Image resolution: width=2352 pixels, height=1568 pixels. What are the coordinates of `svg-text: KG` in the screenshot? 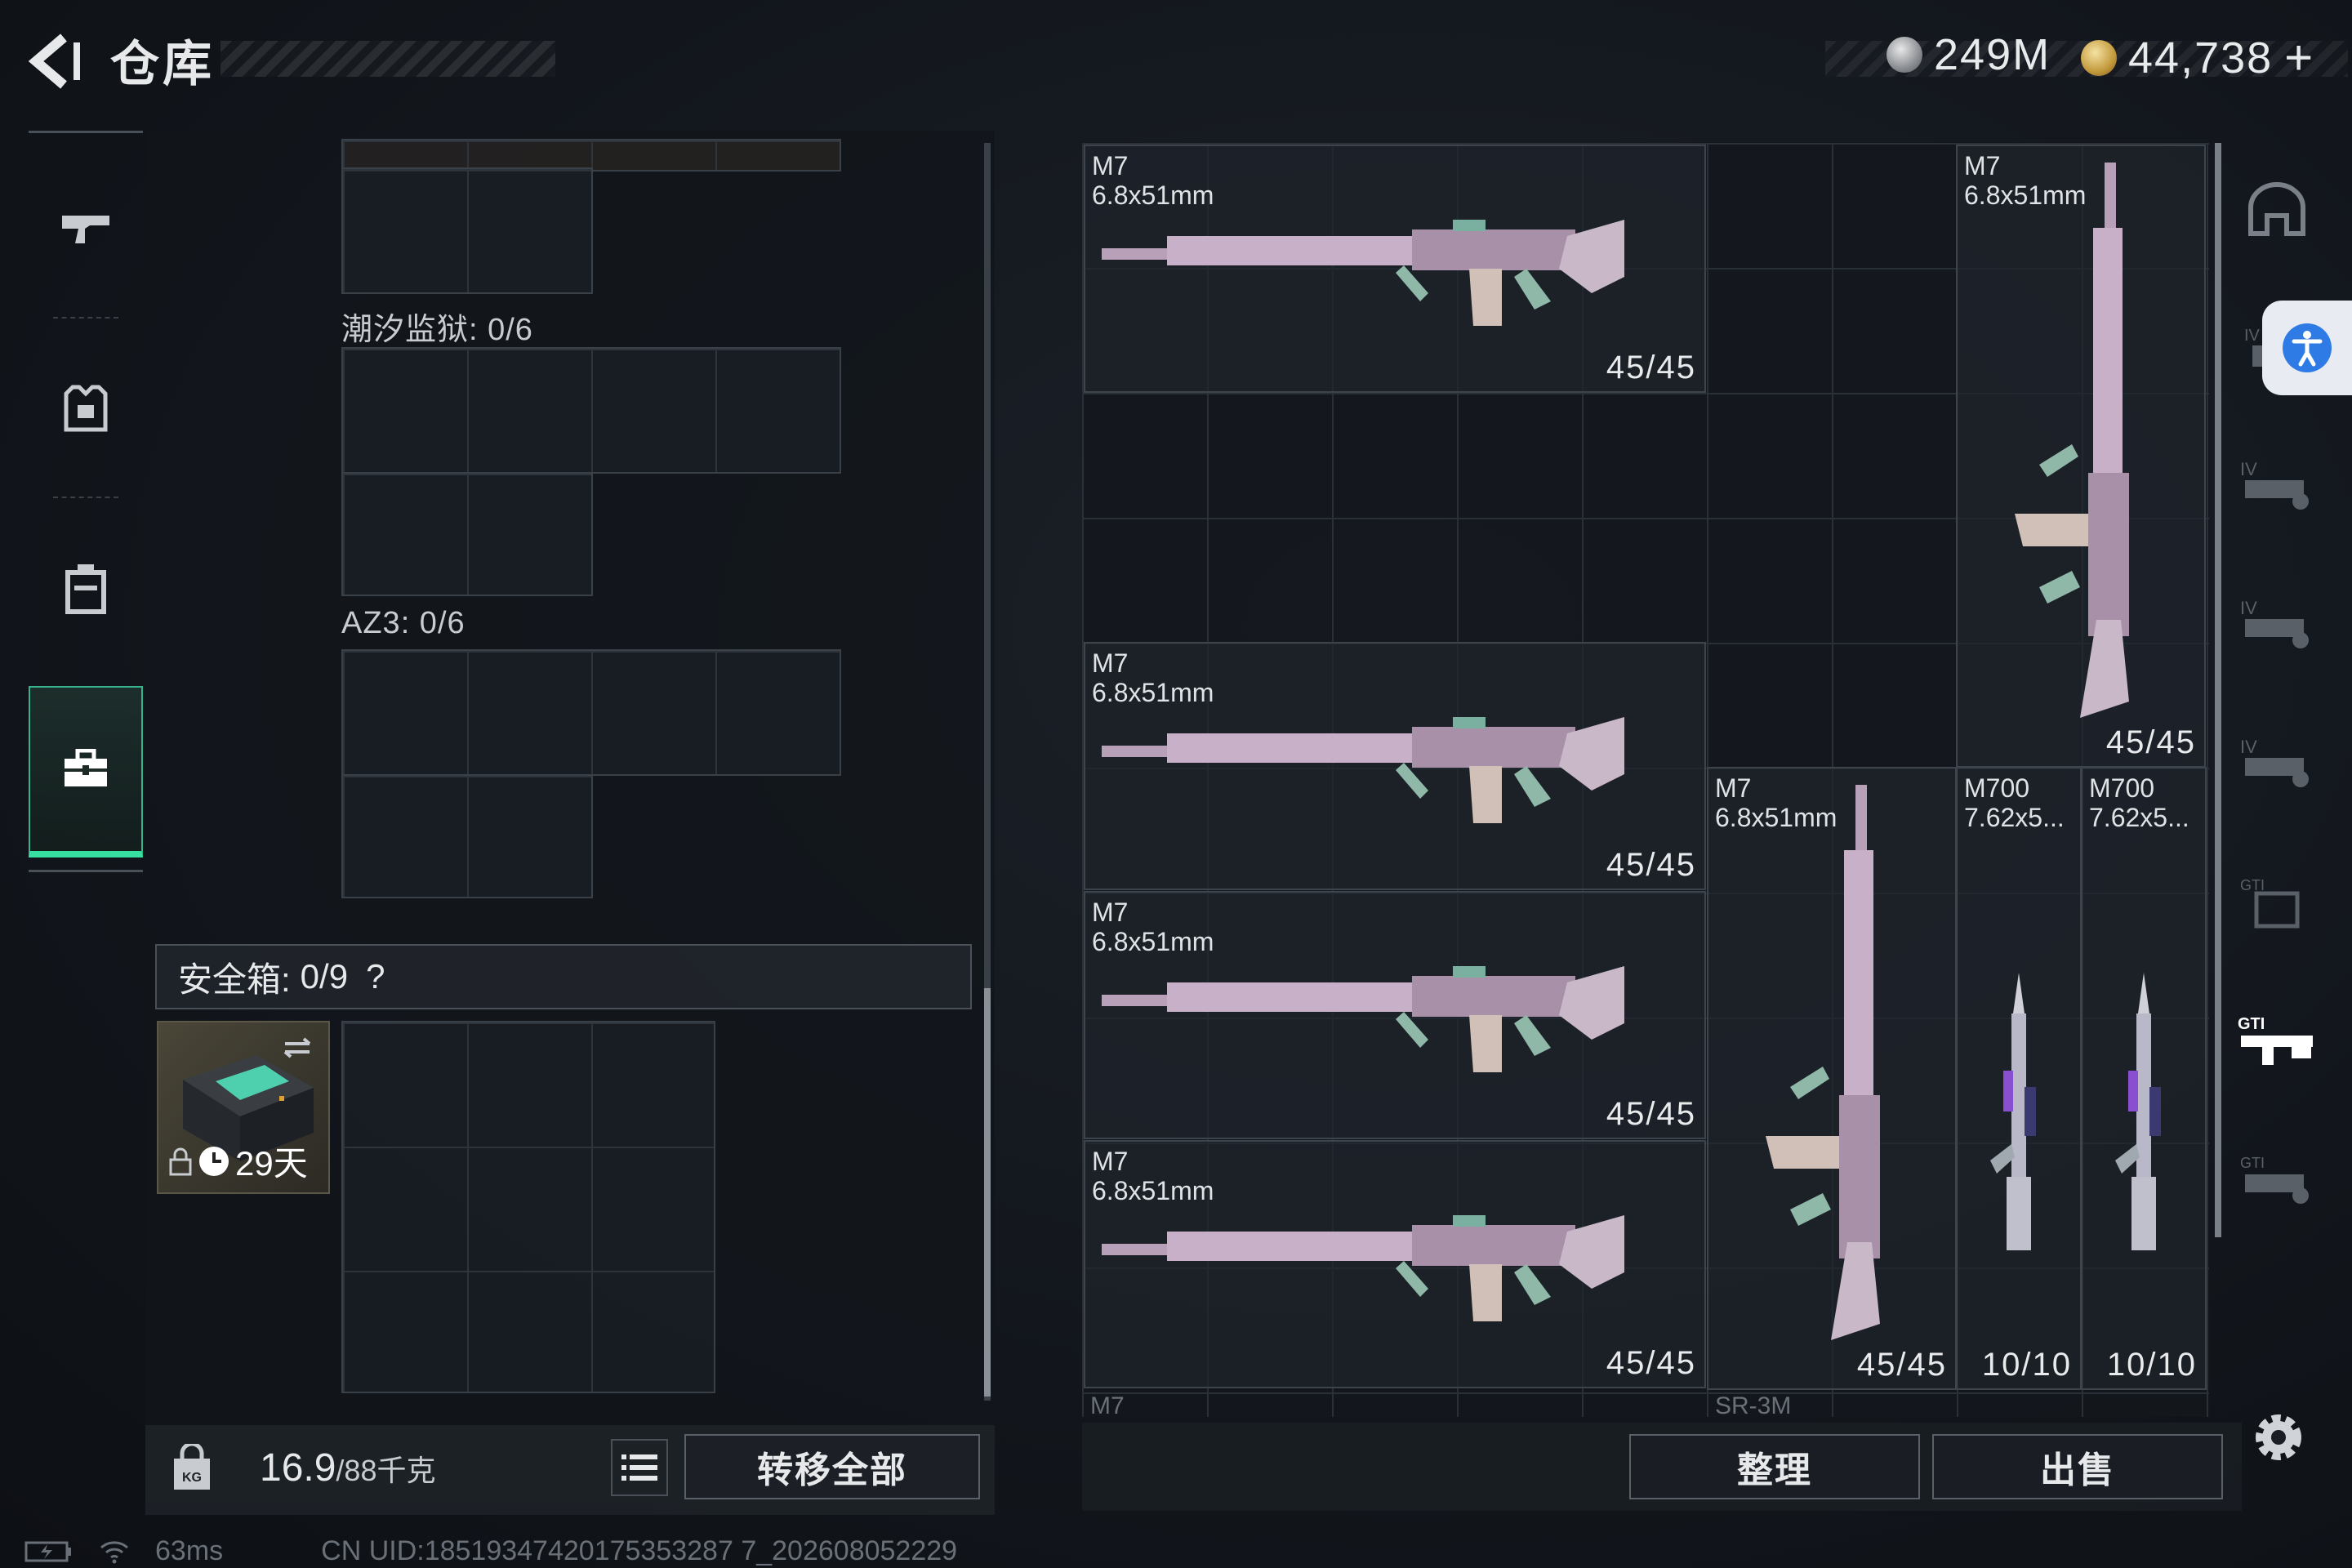 It's located at (192, 1478).